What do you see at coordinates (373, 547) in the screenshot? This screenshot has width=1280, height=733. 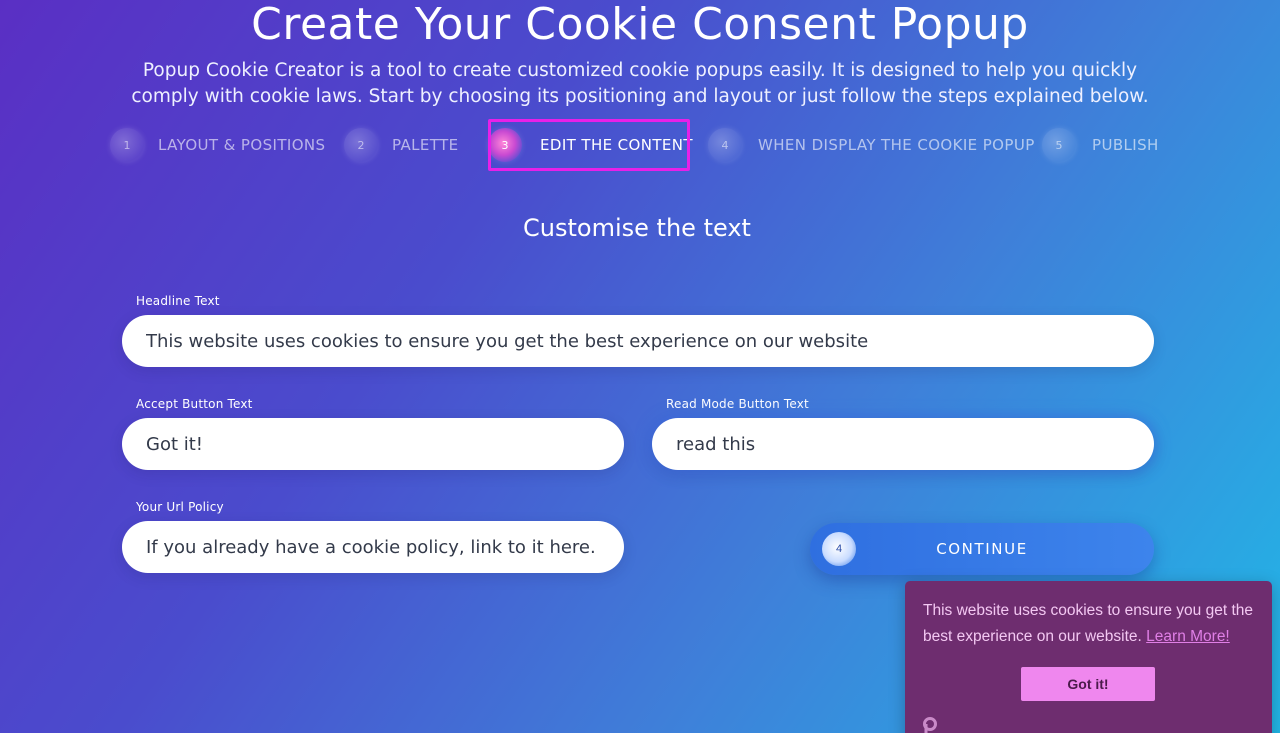 I see `policy-url-input` at bounding box center [373, 547].